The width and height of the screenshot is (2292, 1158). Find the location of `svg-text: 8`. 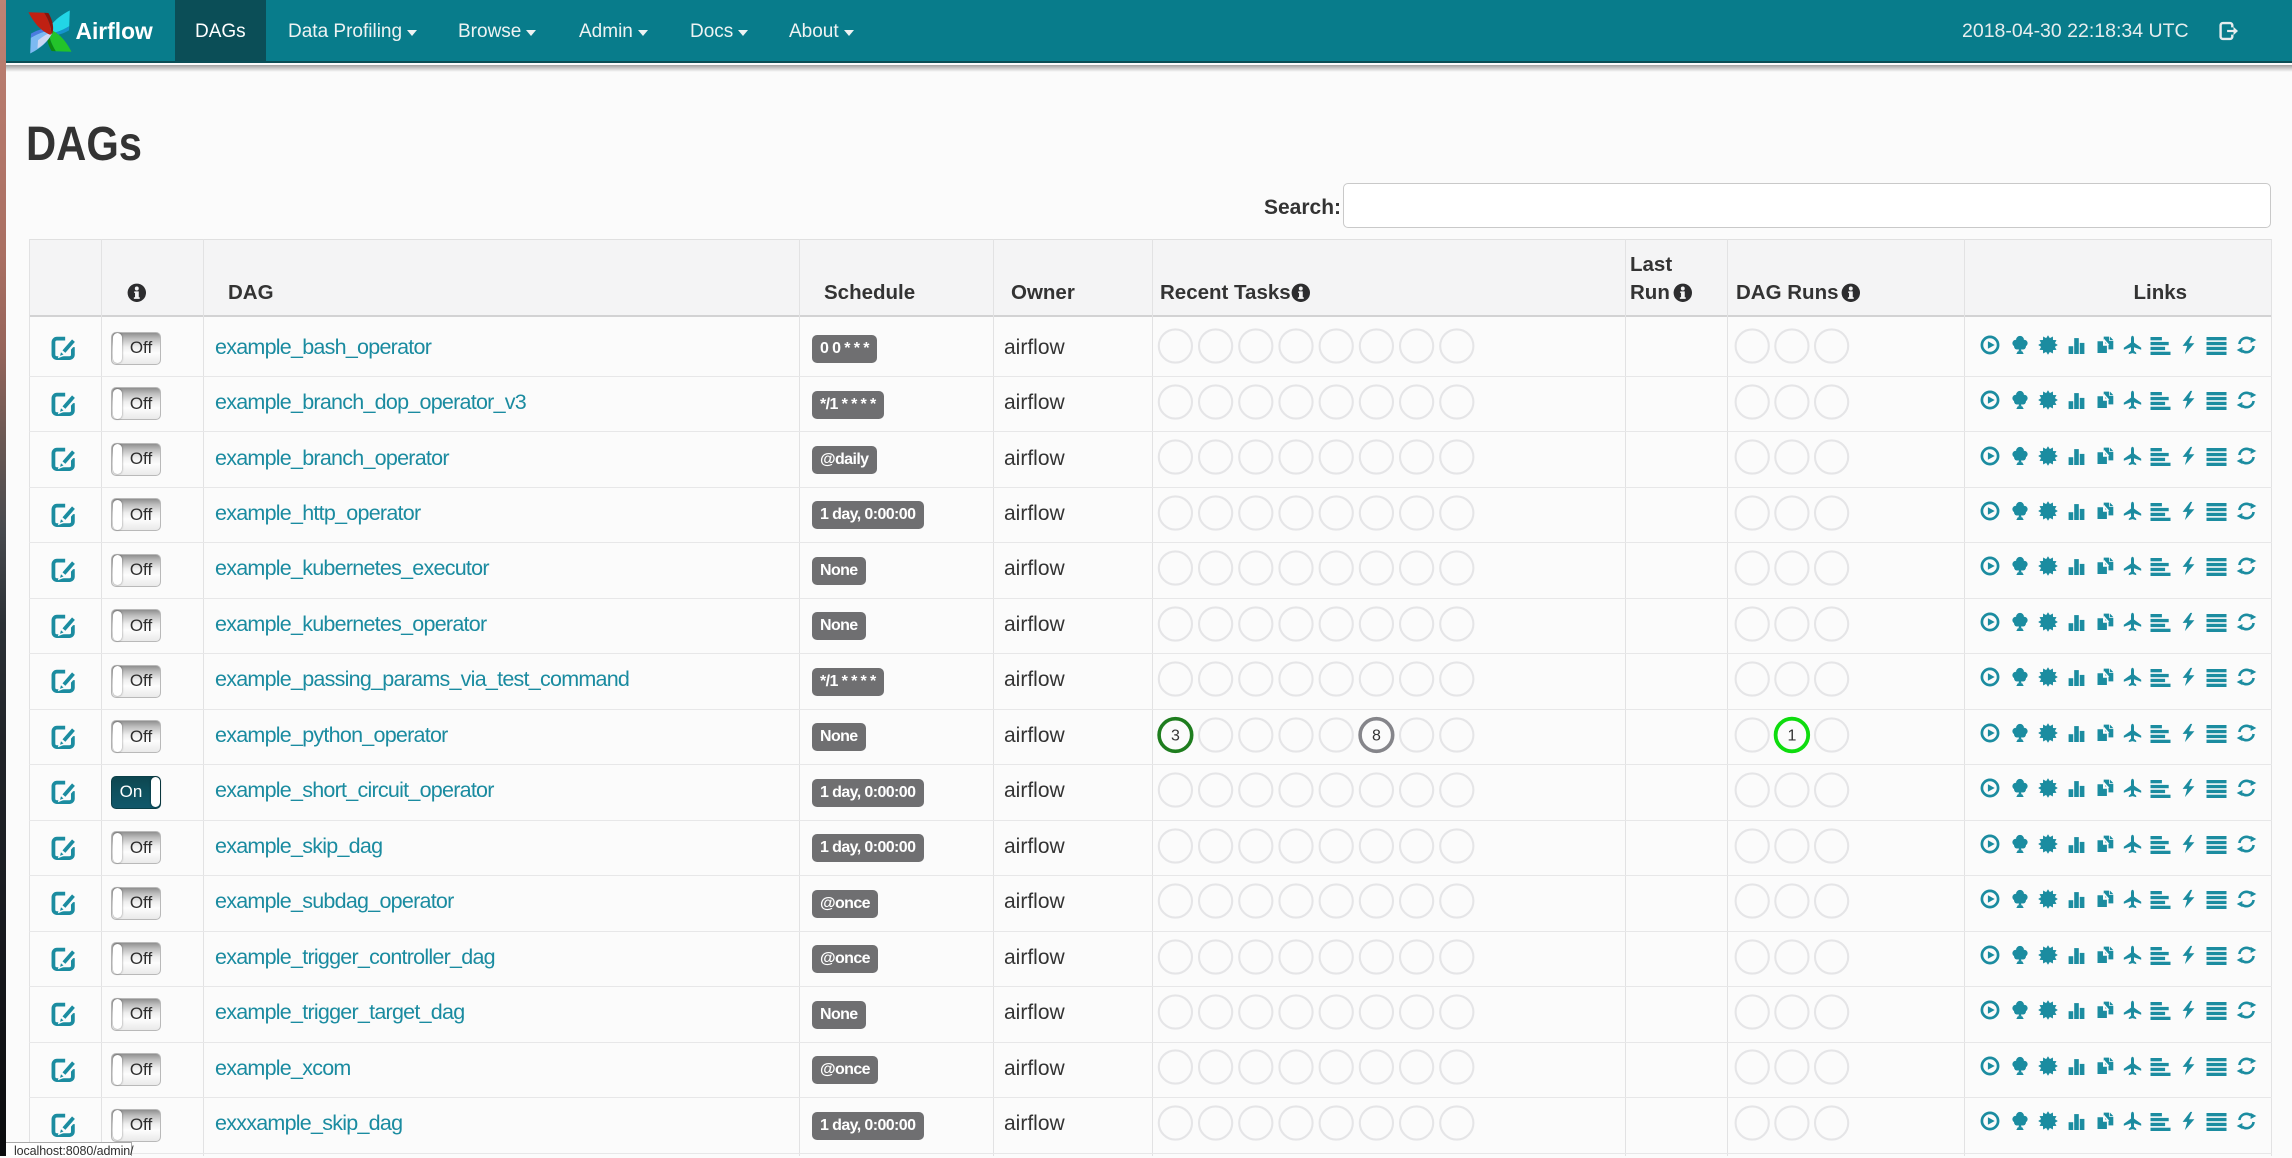

svg-text: 8 is located at coordinates (1375, 735).